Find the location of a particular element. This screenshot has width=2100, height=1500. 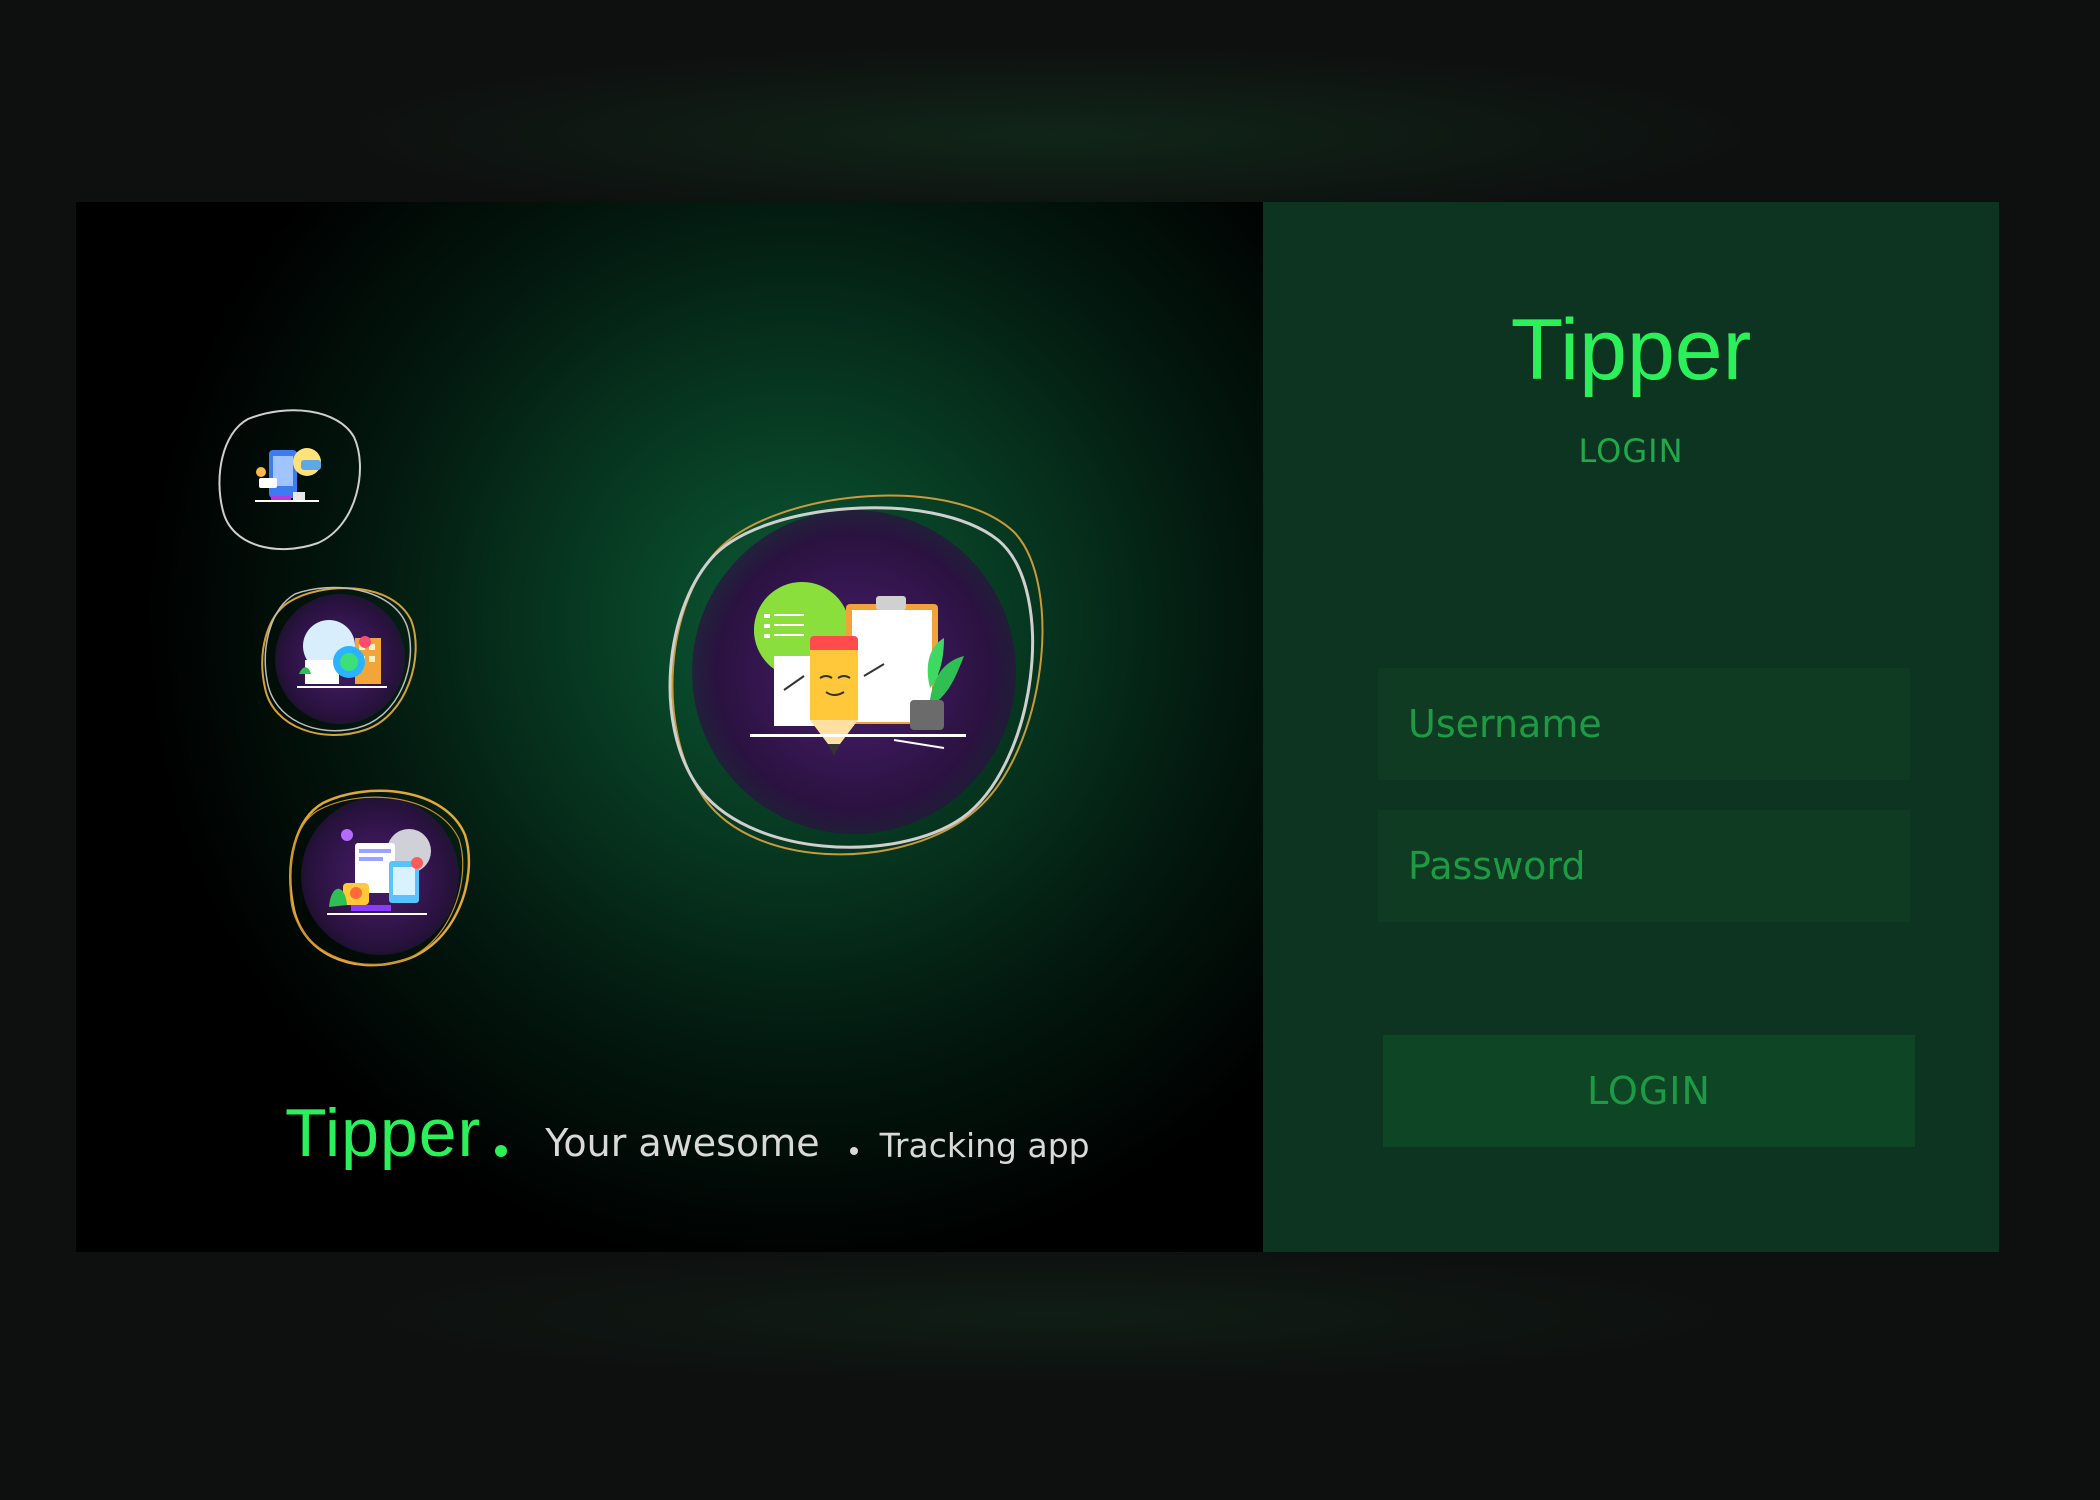

brand-tagline: Tipper Your awesome Tracking app is located at coordinates (735, 1127).